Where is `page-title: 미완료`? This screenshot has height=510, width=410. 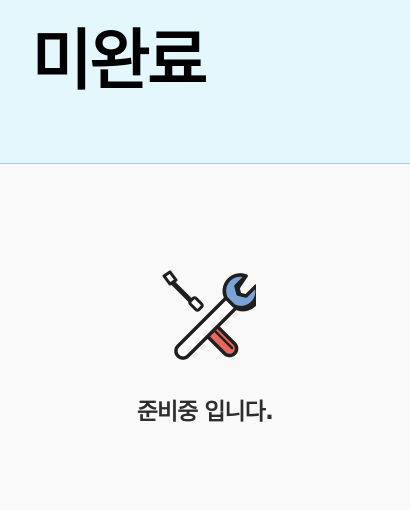 page-title: 미완료 is located at coordinates (120, 60).